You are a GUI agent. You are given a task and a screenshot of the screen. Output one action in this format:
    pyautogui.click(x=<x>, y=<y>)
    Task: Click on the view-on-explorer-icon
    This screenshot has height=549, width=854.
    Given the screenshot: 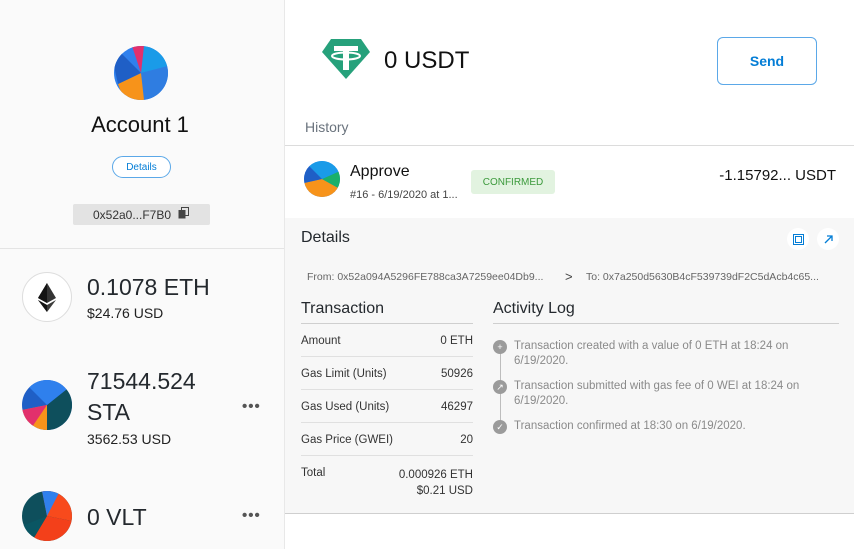 What is the action you would take?
    pyautogui.click(x=828, y=239)
    